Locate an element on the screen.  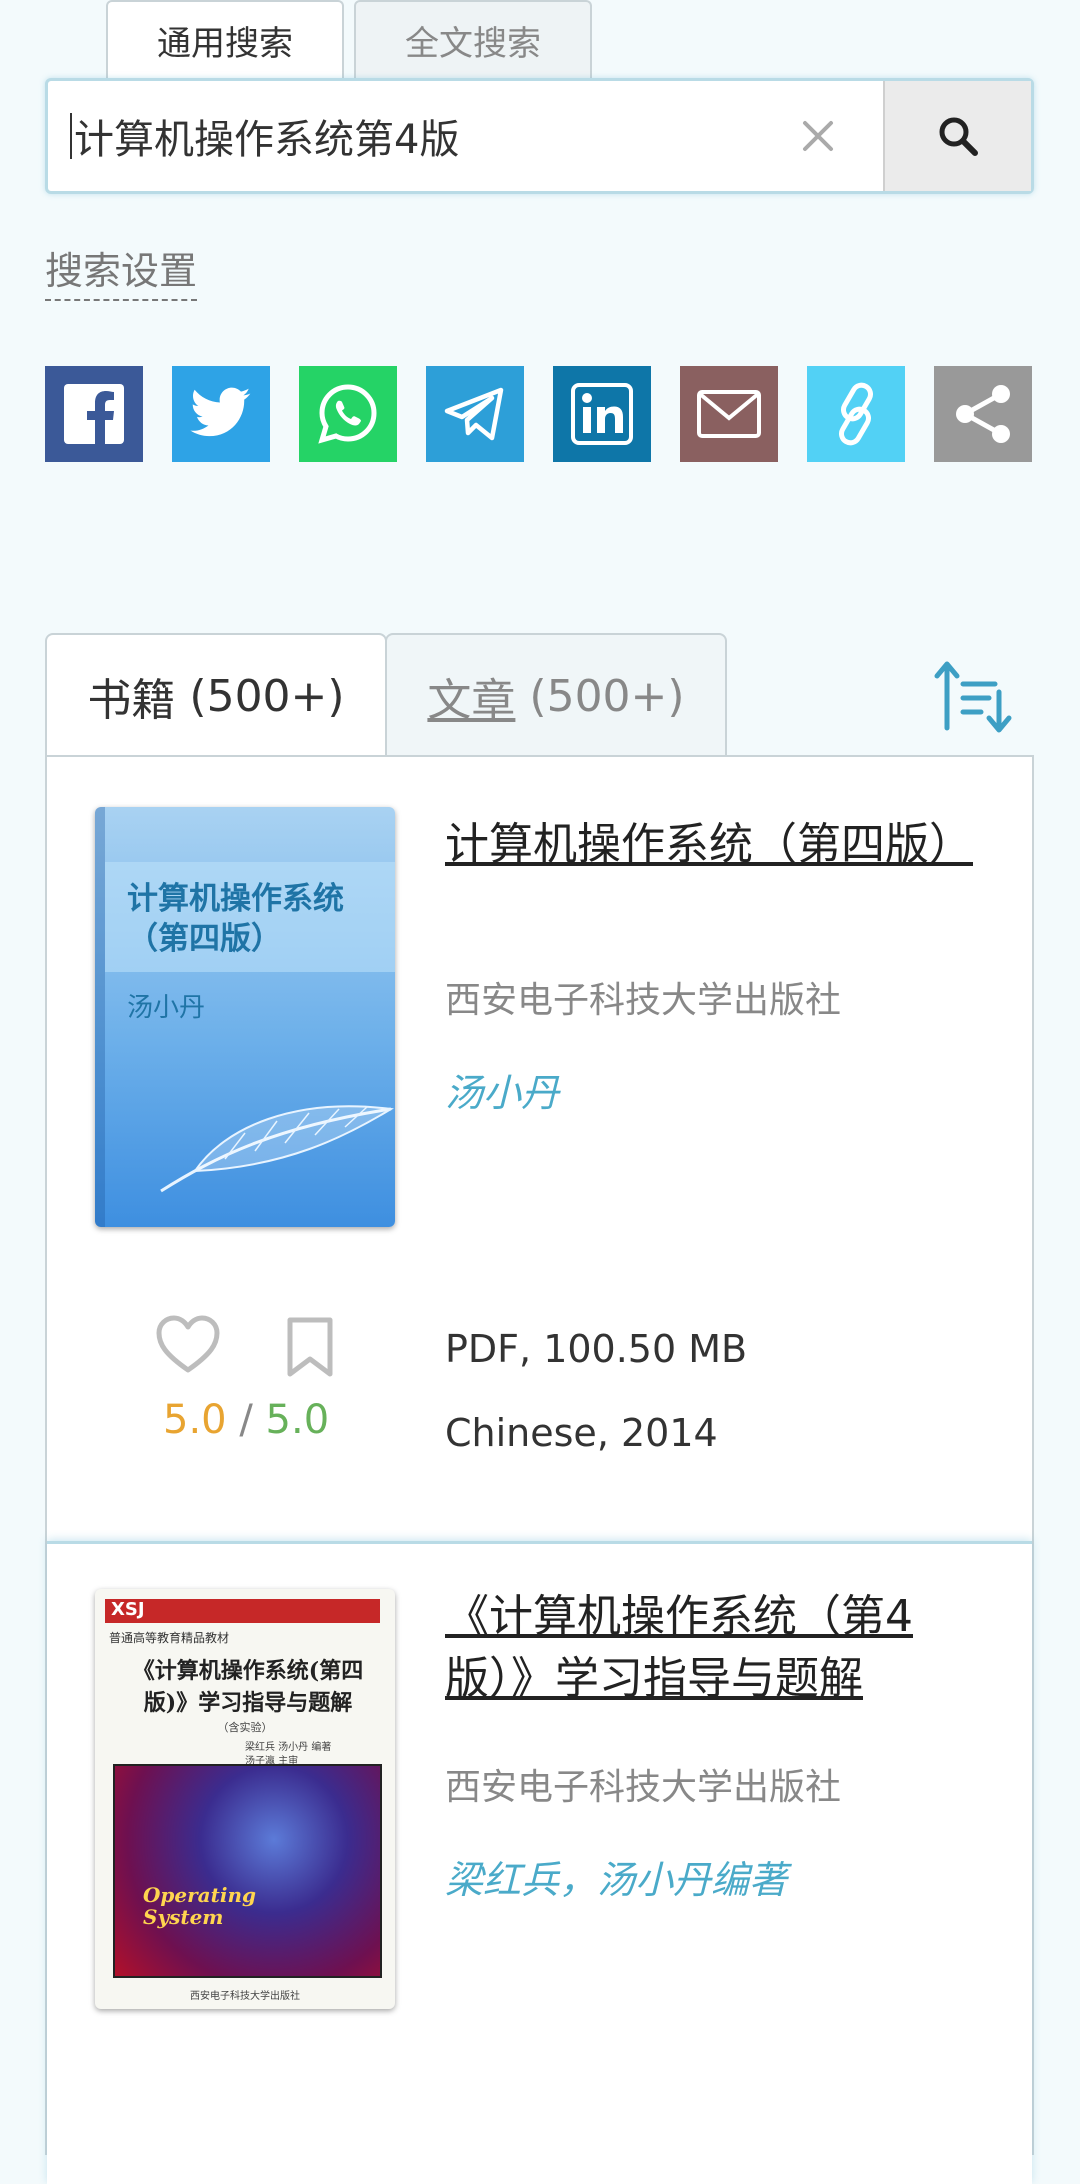
search-icon is located at coordinates (958, 136).